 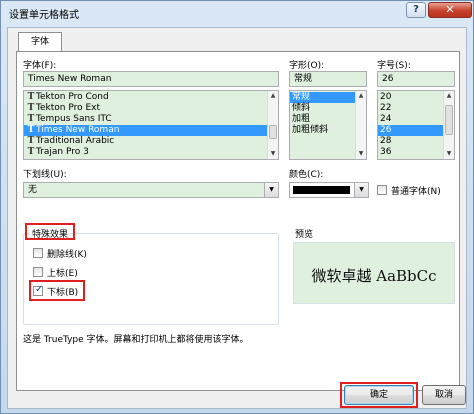 What do you see at coordinates (301, 97) in the screenshot?
I see `list-item-label: 常规` at bounding box center [301, 97].